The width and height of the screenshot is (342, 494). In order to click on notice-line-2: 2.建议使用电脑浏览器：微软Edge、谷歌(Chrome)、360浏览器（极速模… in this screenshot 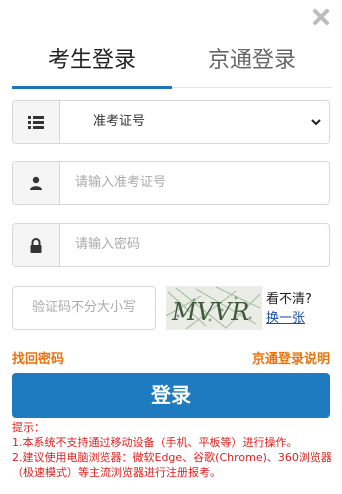, I will do `click(172, 465)`.